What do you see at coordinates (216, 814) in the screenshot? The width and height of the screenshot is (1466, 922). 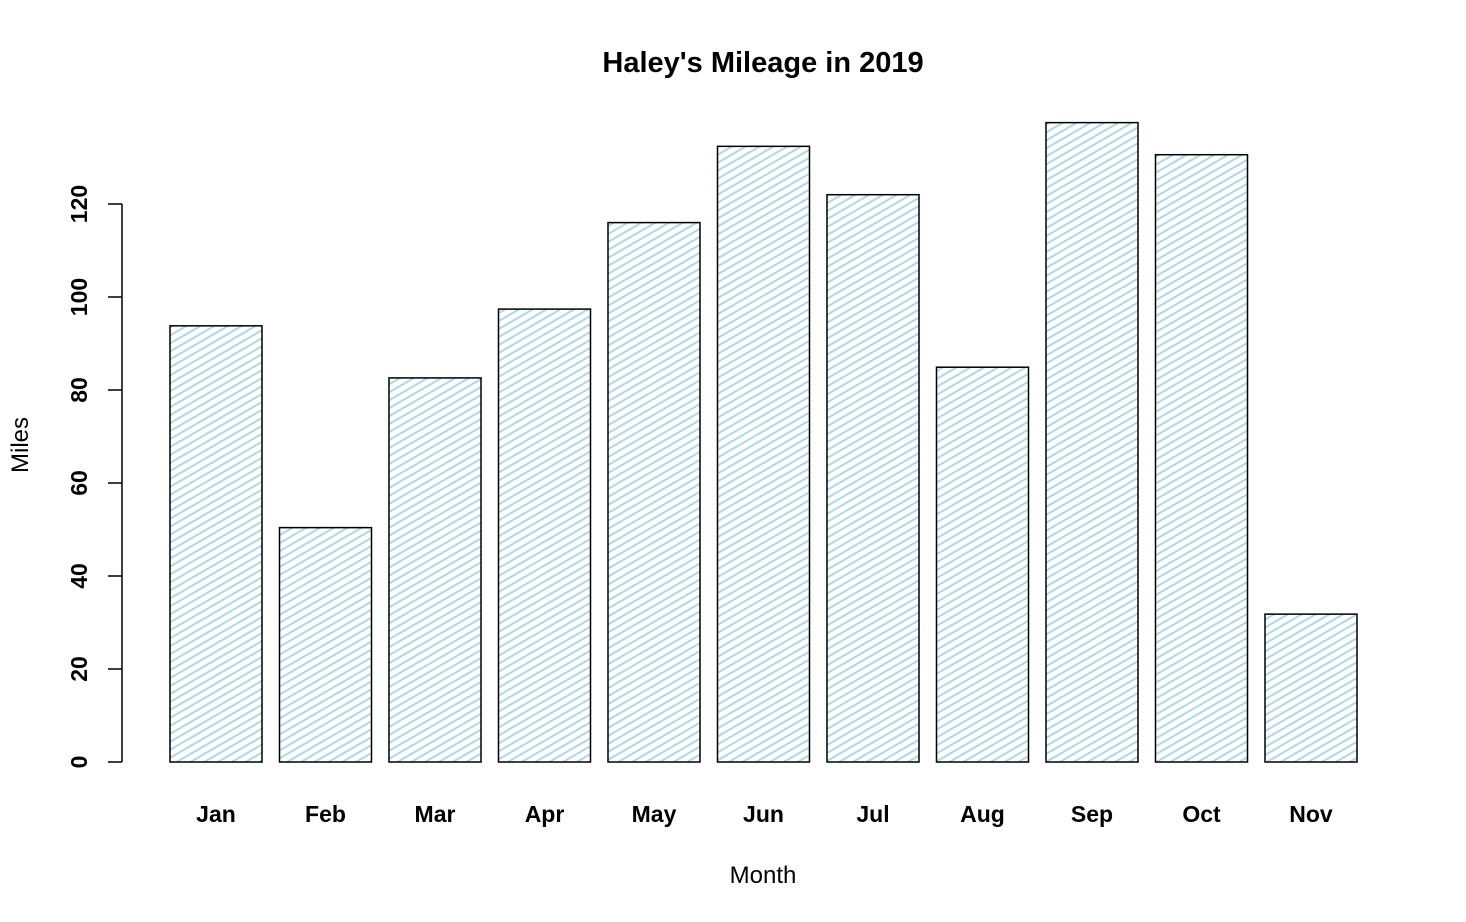 I see `x-tick-label: Jan` at bounding box center [216, 814].